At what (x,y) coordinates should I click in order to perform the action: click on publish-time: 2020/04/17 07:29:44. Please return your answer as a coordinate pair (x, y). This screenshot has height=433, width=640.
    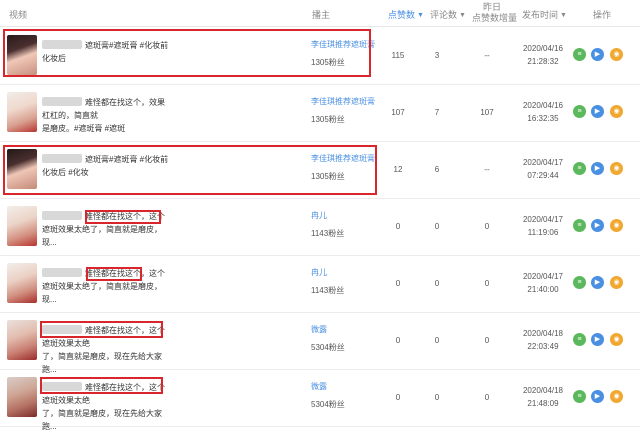
    Looking at the image, I should click on (543, 169).